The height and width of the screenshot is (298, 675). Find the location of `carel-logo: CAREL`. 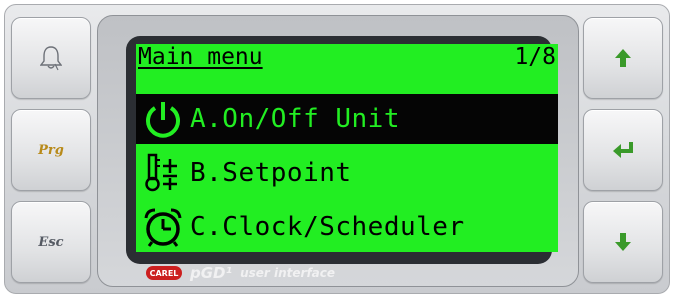

carel-logo: CAREL is located at coordinates (164, 273).